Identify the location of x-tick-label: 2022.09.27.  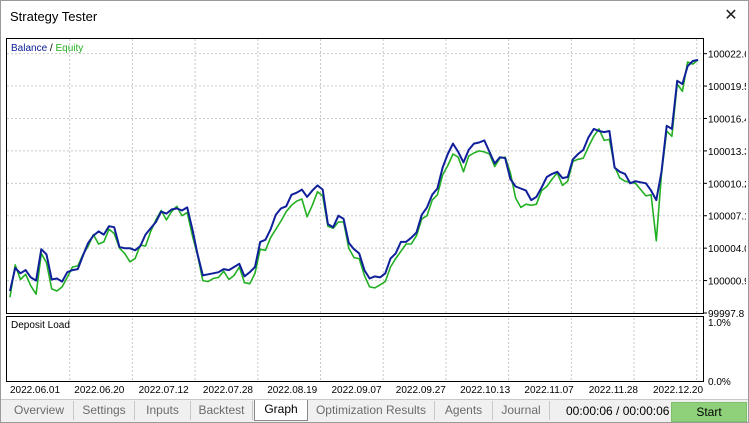
(421, 390).